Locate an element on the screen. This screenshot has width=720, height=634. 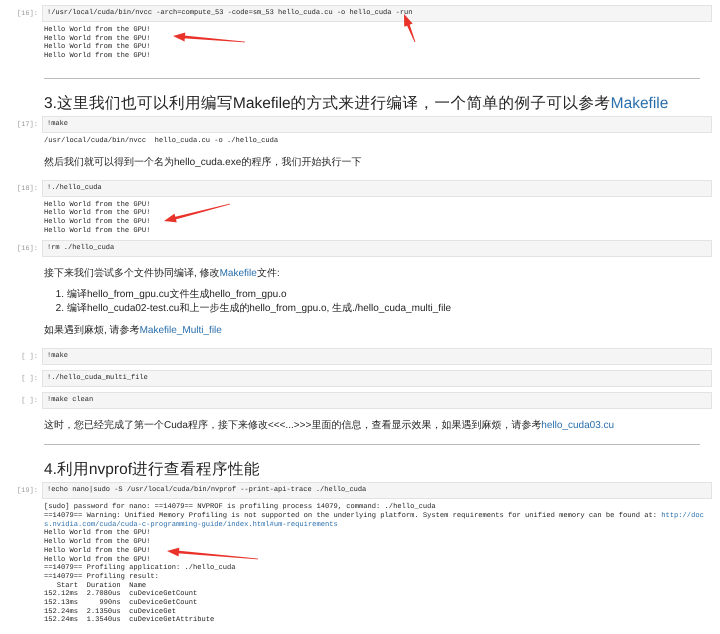
section-heading: 4.利用nvprof进行查看程序性能 is located at coordinates (153, 470).